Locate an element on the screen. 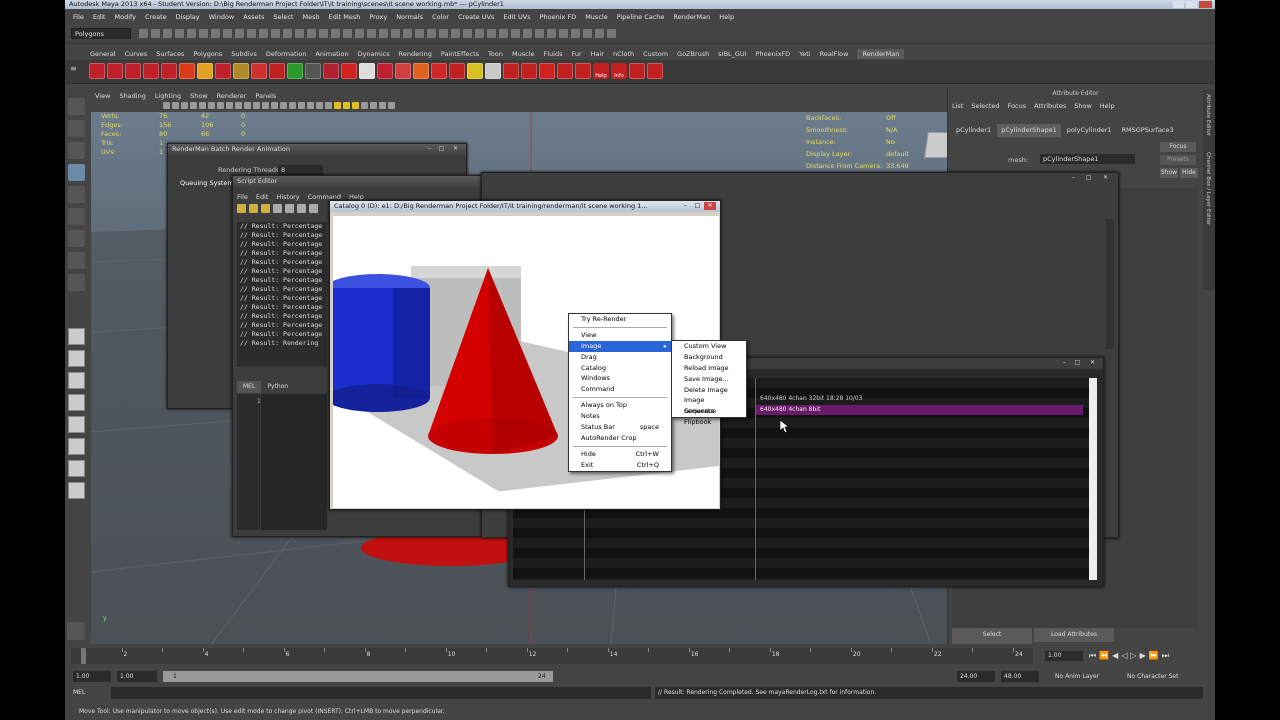 The height and width of the screenshot is (720, 1280). ae-menu-help: Help is located at coordinates (1107, 106).